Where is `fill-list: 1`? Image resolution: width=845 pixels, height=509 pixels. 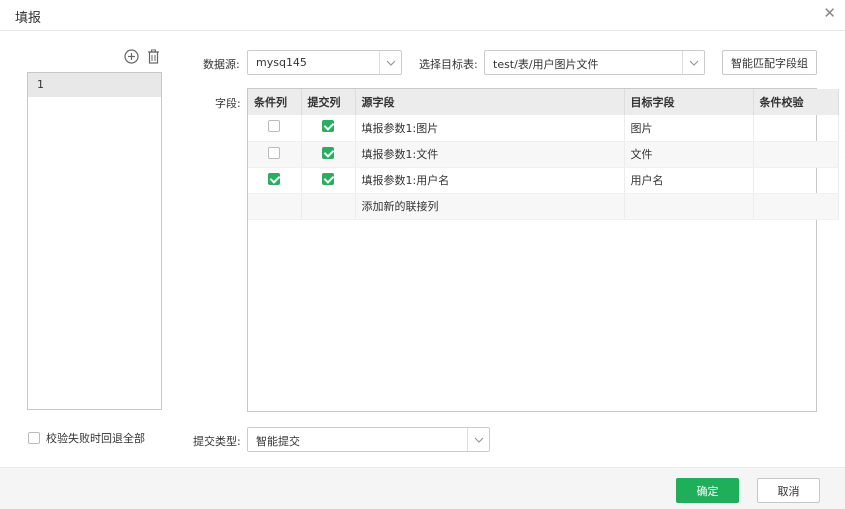 fill-list: 1 is located at coordinates (94, 241).